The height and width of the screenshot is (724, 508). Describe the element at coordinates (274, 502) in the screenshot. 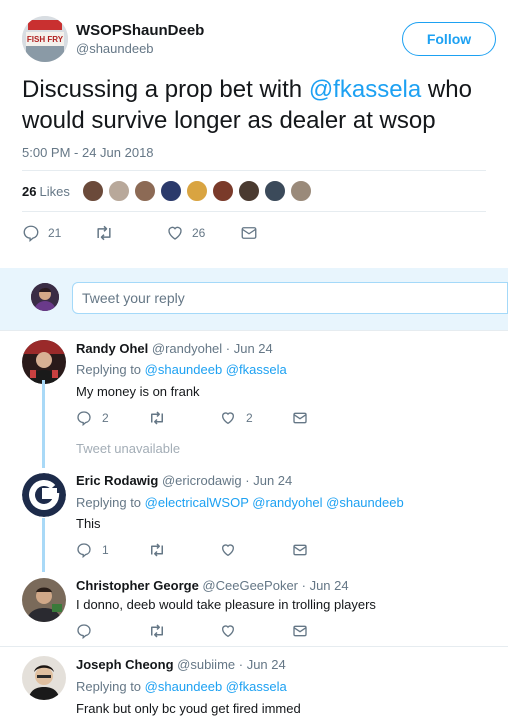

I see `replying-to-links: @electricalWSOP @randyohel @shaundeeb` at that location.